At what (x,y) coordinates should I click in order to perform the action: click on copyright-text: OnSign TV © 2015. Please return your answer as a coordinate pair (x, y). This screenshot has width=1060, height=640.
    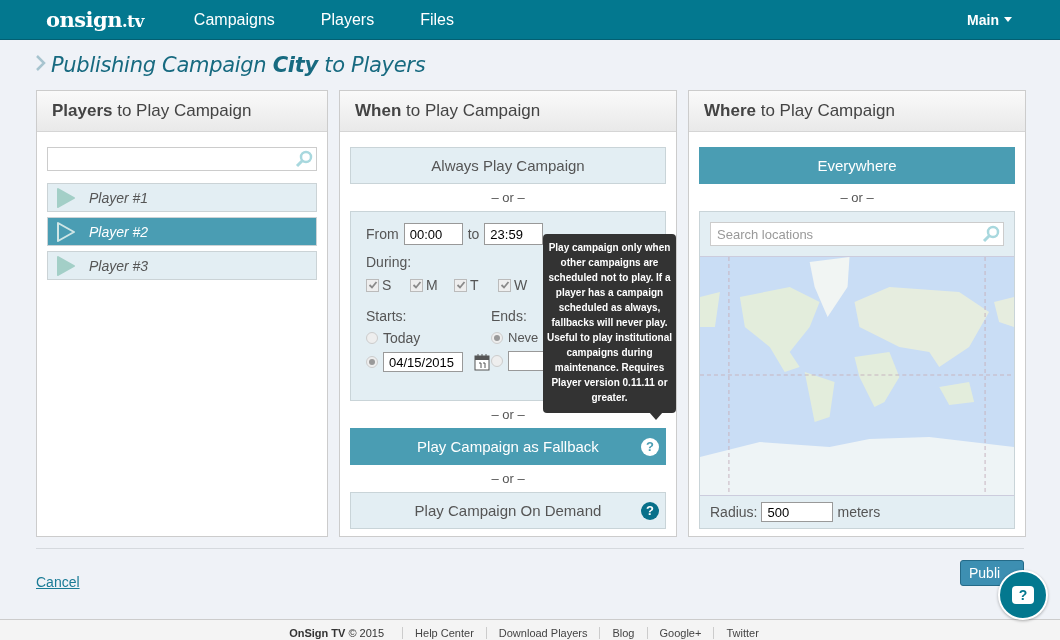
    Looking at the image, I should click on (337, 633).